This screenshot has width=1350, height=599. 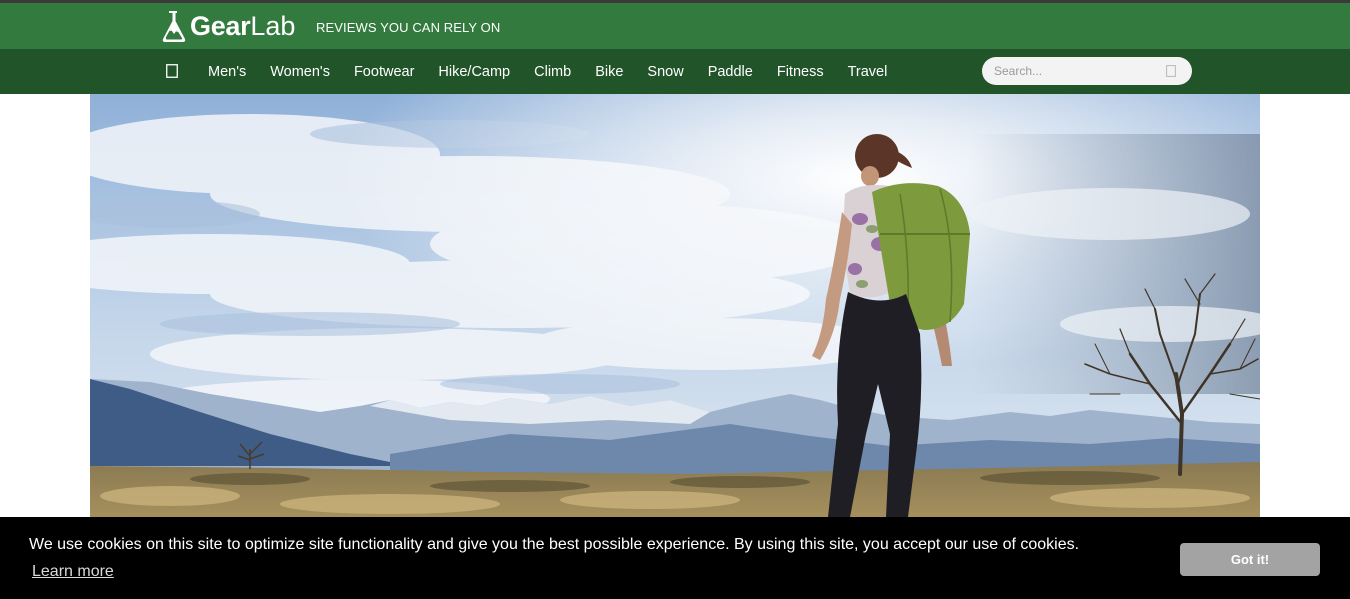 What do you see at coordinates (552, 72) in the screenshot?
I see `nav-item-climb: Climb` at bounding box center [552, 72].